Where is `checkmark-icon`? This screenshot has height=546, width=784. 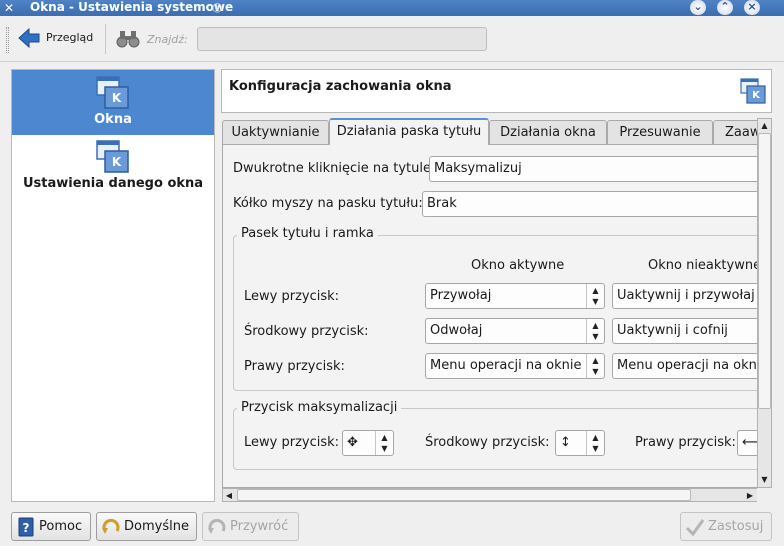
checkmark-icon is located at coordinates (695, 528).